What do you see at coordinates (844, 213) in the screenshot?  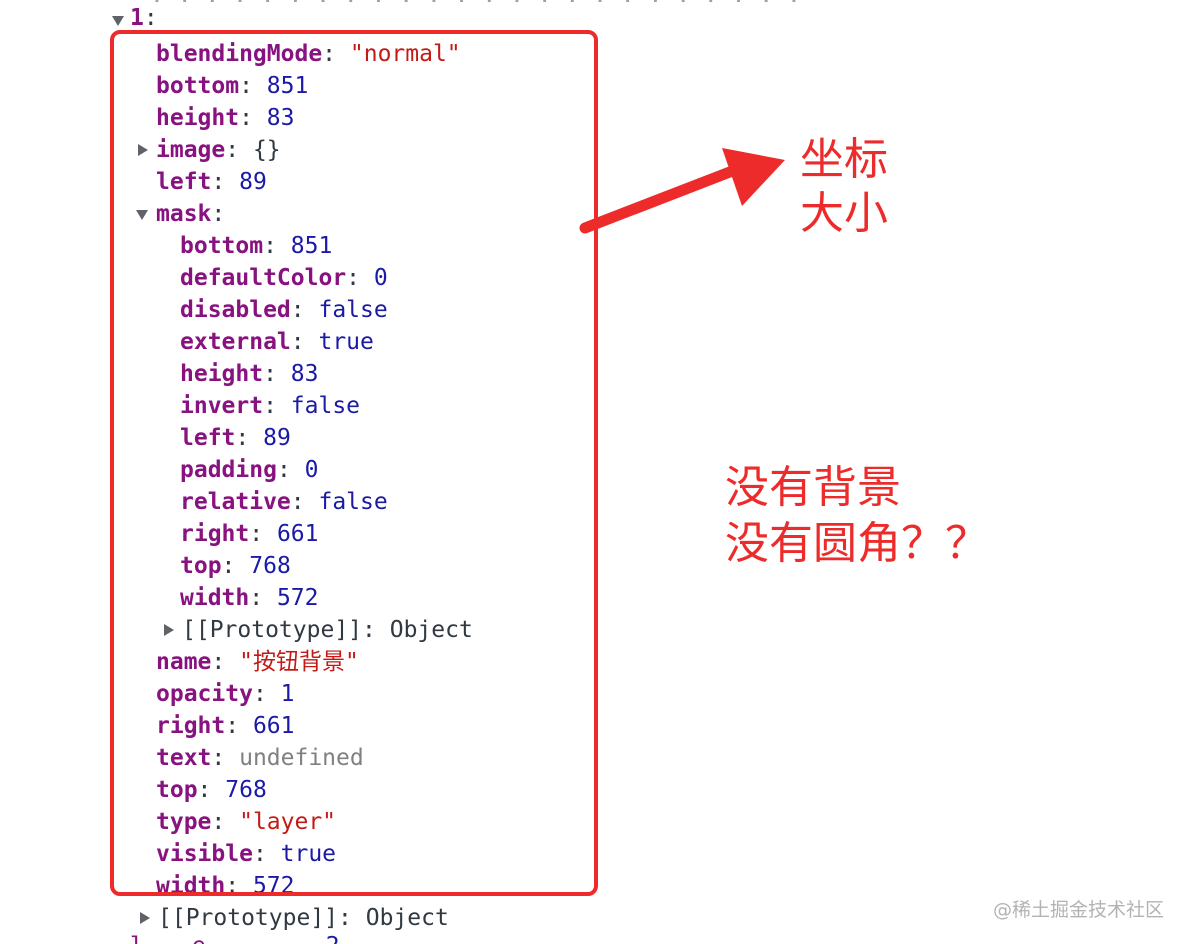 I see `annotation-size-label: 大小` at bounding box center [844, 213].